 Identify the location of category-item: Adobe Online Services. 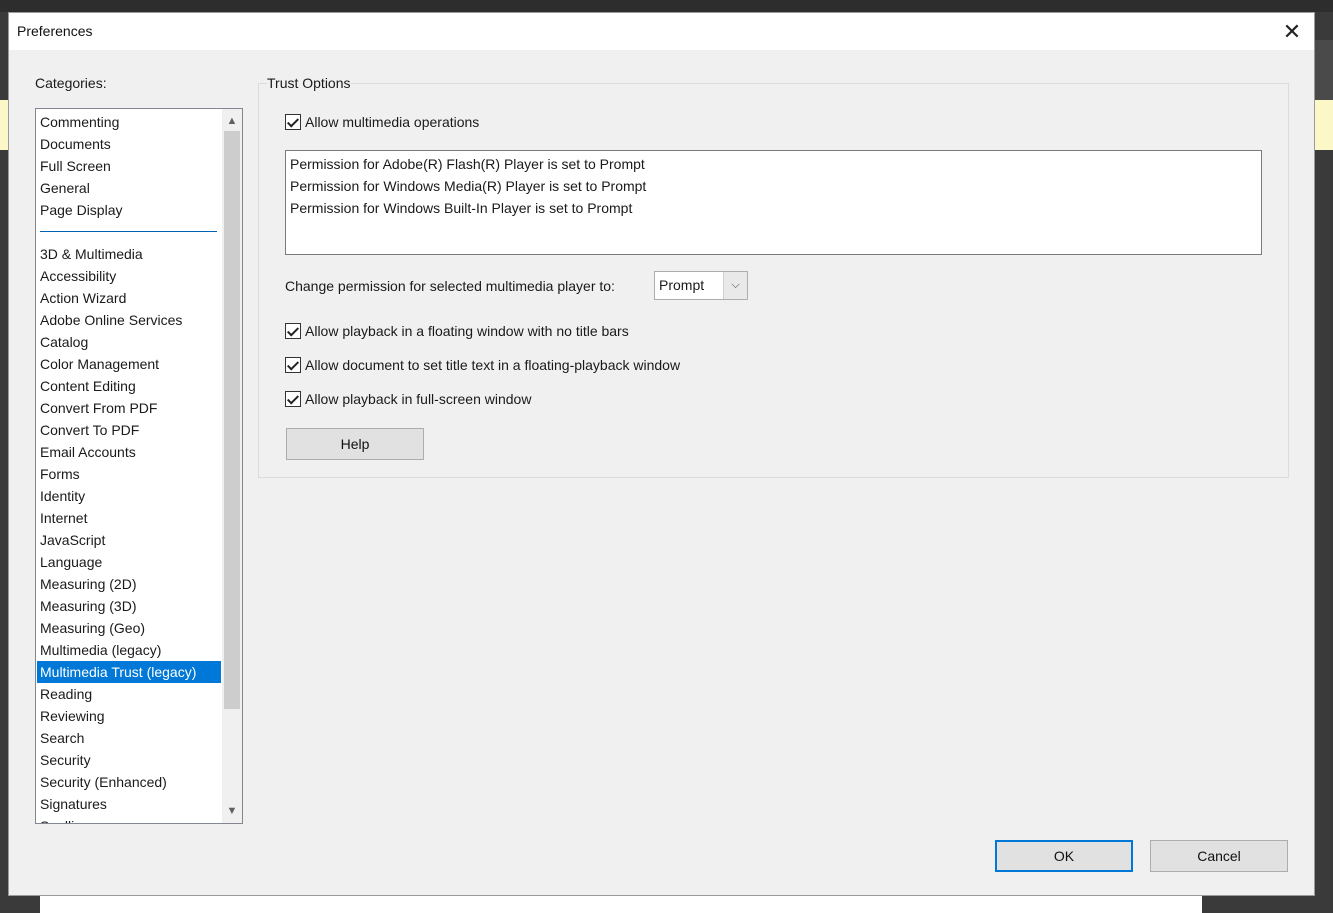
(129, 320).